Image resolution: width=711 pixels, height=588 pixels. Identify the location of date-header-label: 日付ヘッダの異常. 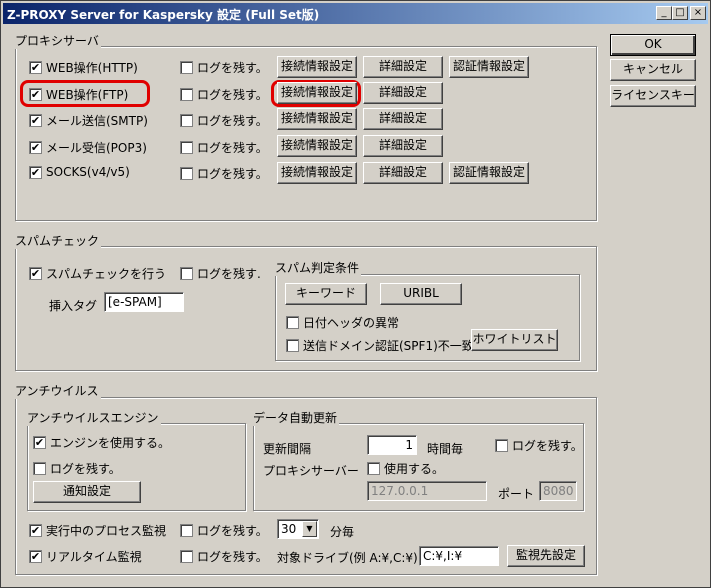
(351, 323).